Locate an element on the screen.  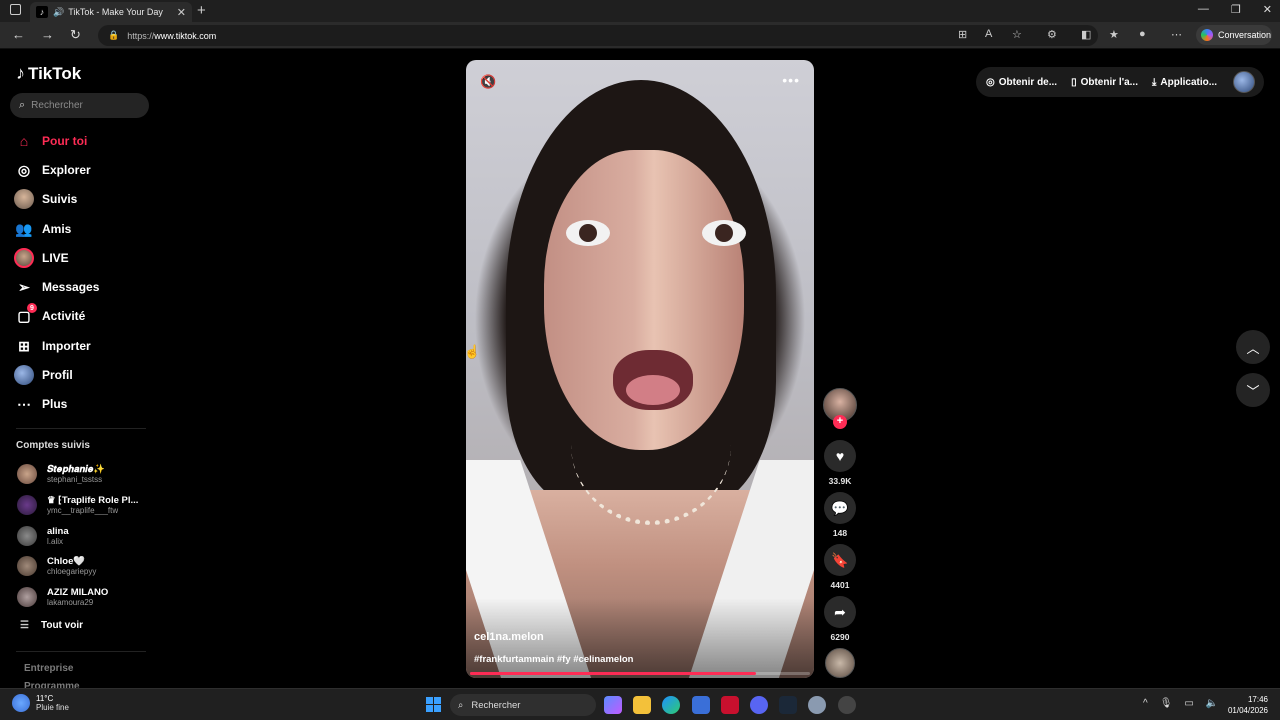
followed-account: Chloe🤍 chloegariepyy is located at coordinates (56, 566).